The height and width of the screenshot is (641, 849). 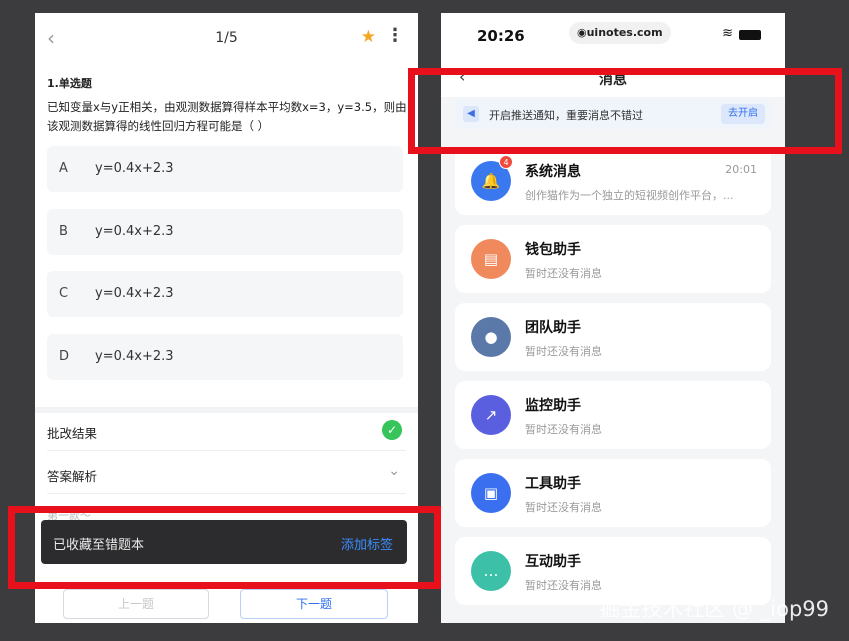 I want to click on star-icon: ★, so click(x=368, y=37).